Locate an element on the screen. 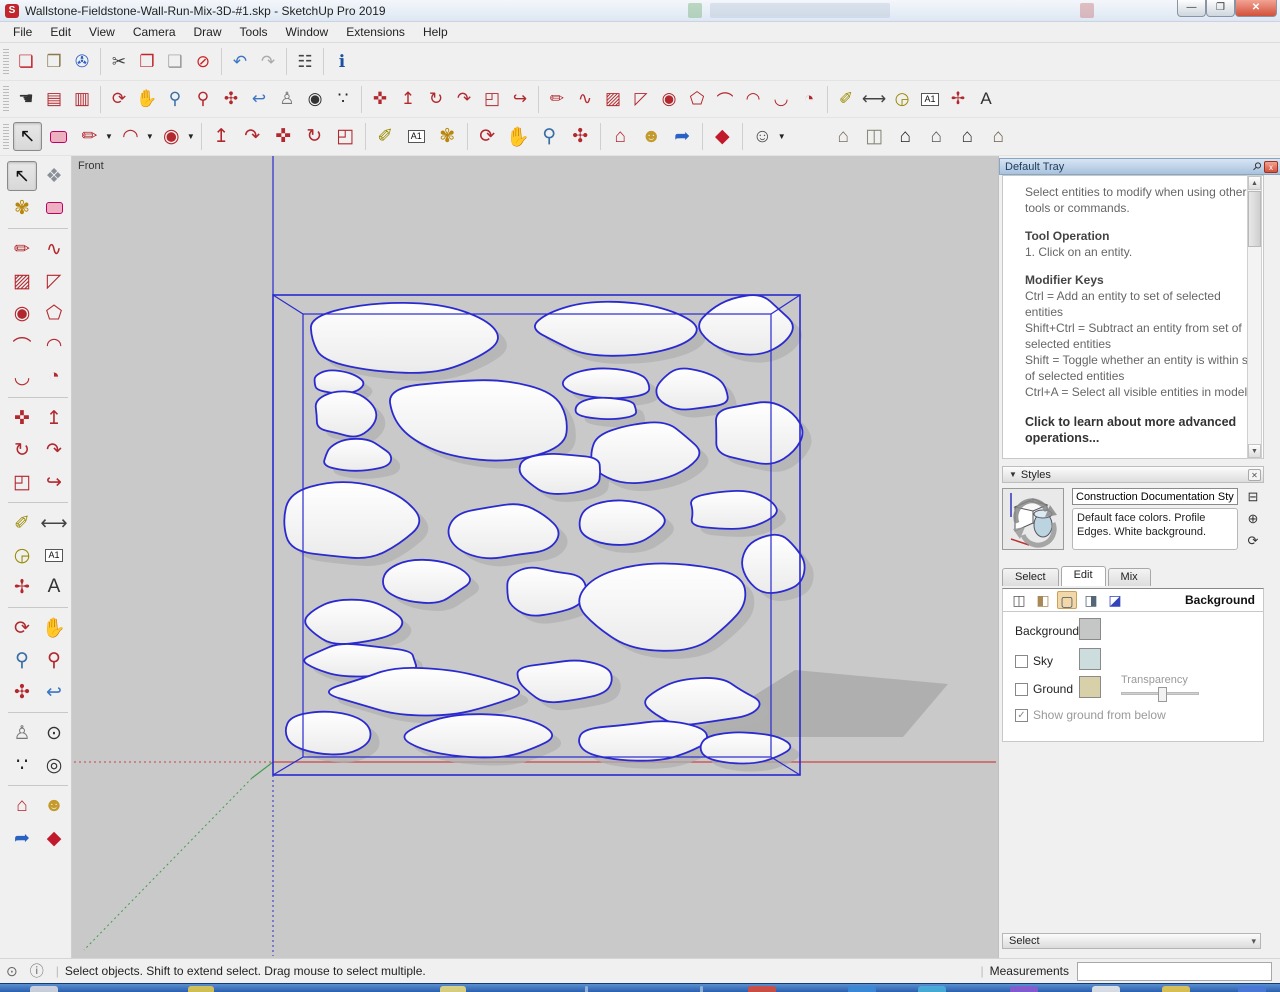 The height and width of the screenshot is (992, 1280). menu-item-view: View is located at coordinates (102, 32).